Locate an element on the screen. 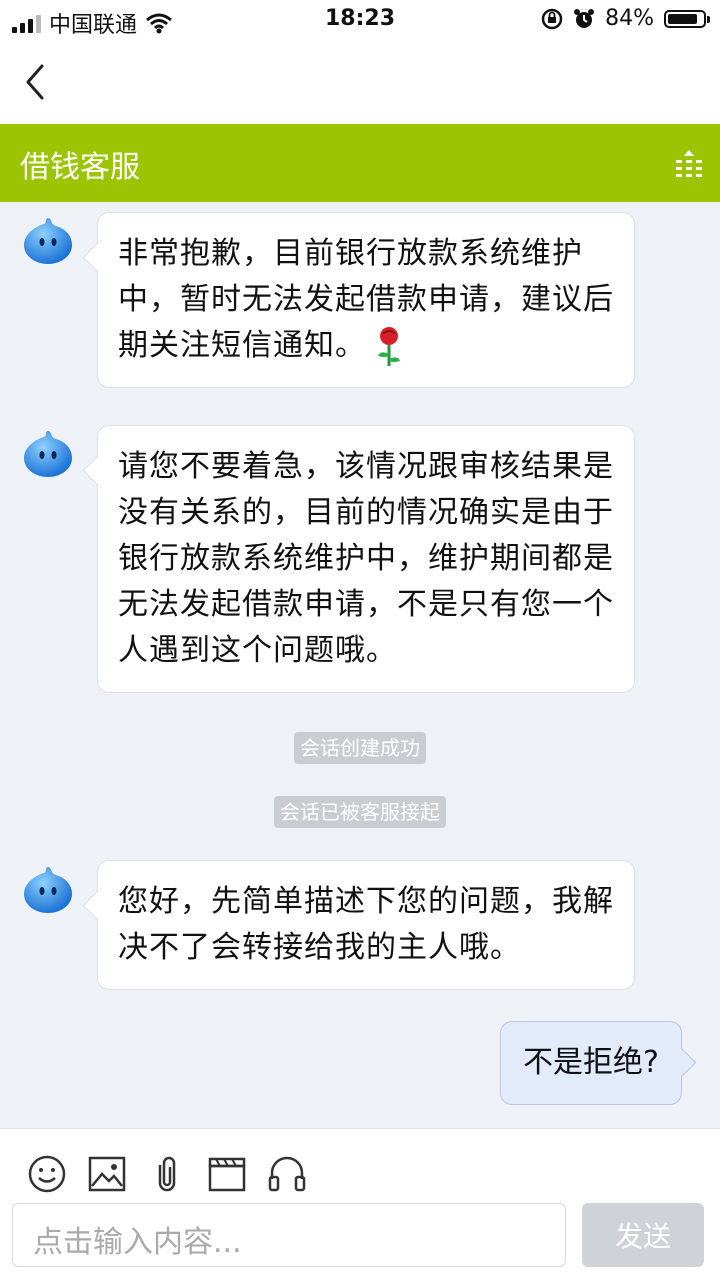  message-text: 非常抱歉，目前银行放款系统维护中，暂时无法发起借款申请，建议后期关注短信通知。 is located at coordinates (366, 299).